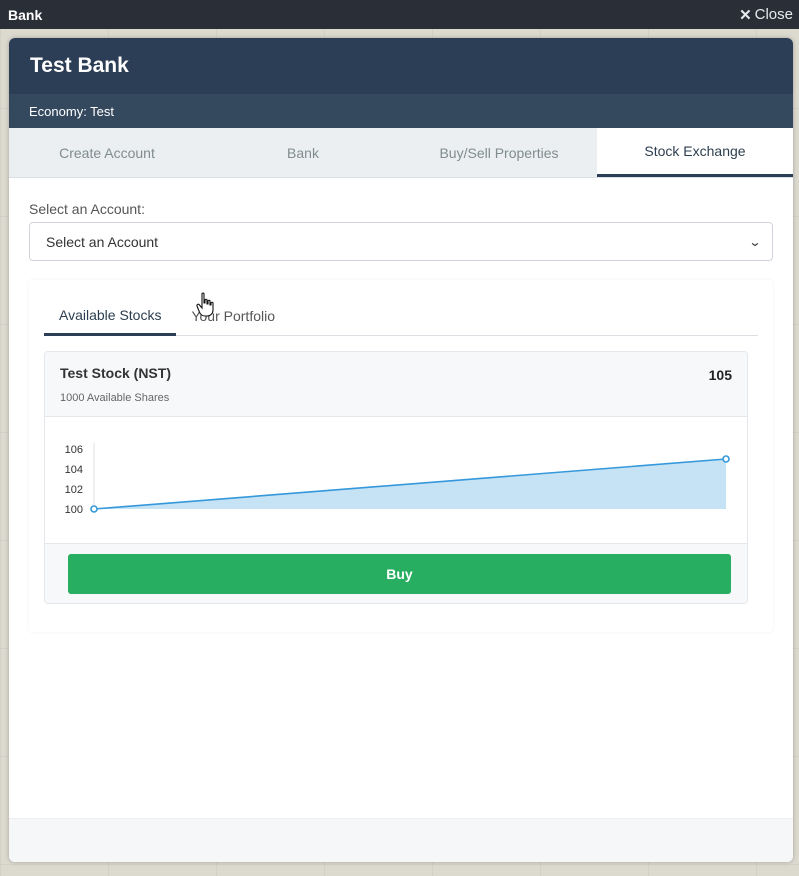 This screenshot has height=876, width=799. I want to click on account-select-value: Select an Account, so click(102, 241).